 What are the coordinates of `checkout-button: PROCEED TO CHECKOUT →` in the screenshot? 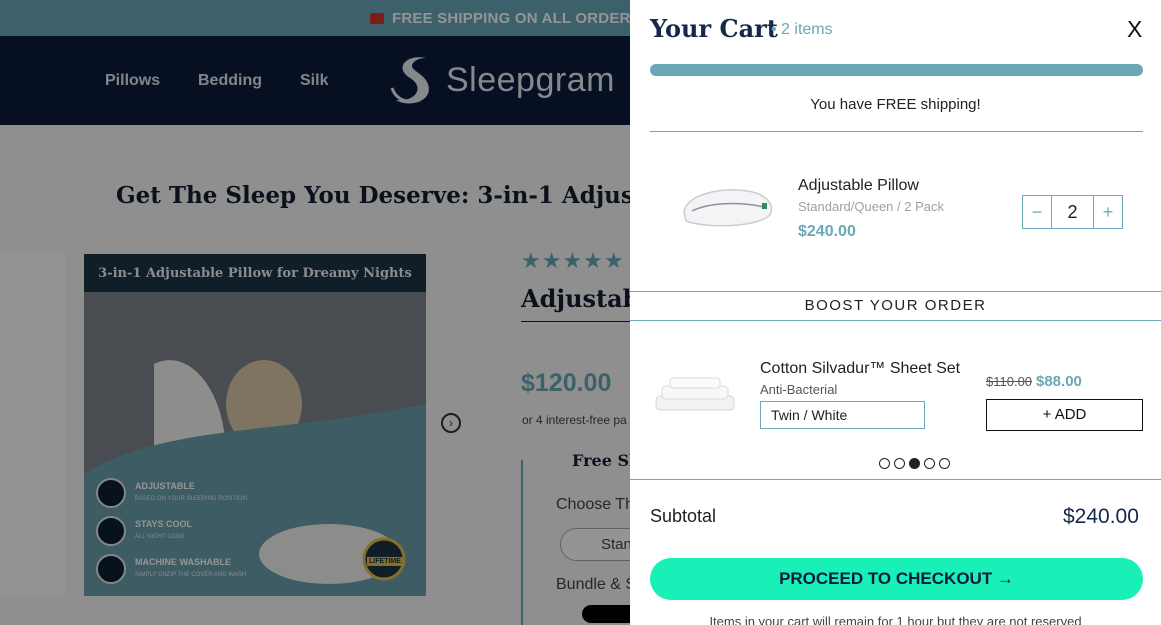 It's located at (896, 579).